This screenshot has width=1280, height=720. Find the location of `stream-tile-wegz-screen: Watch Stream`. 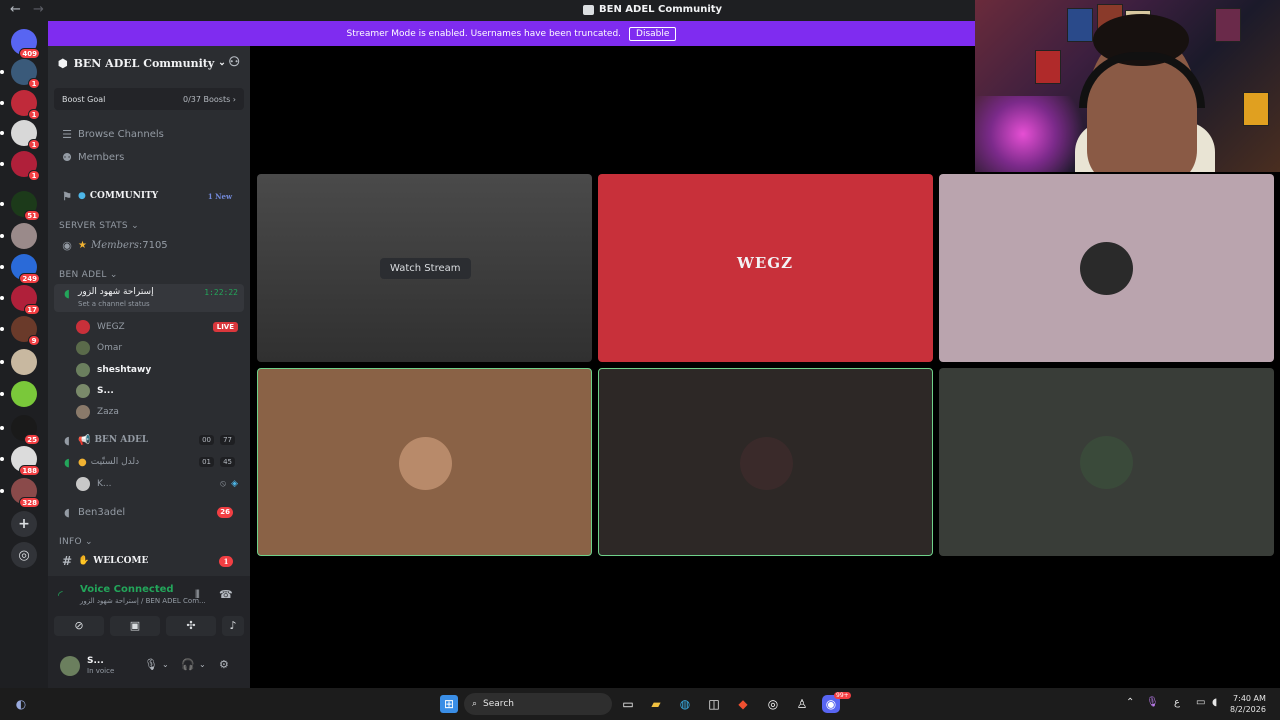

stream-tile-wegz-screen: Watch Stream is located at coordinates (424, 268).